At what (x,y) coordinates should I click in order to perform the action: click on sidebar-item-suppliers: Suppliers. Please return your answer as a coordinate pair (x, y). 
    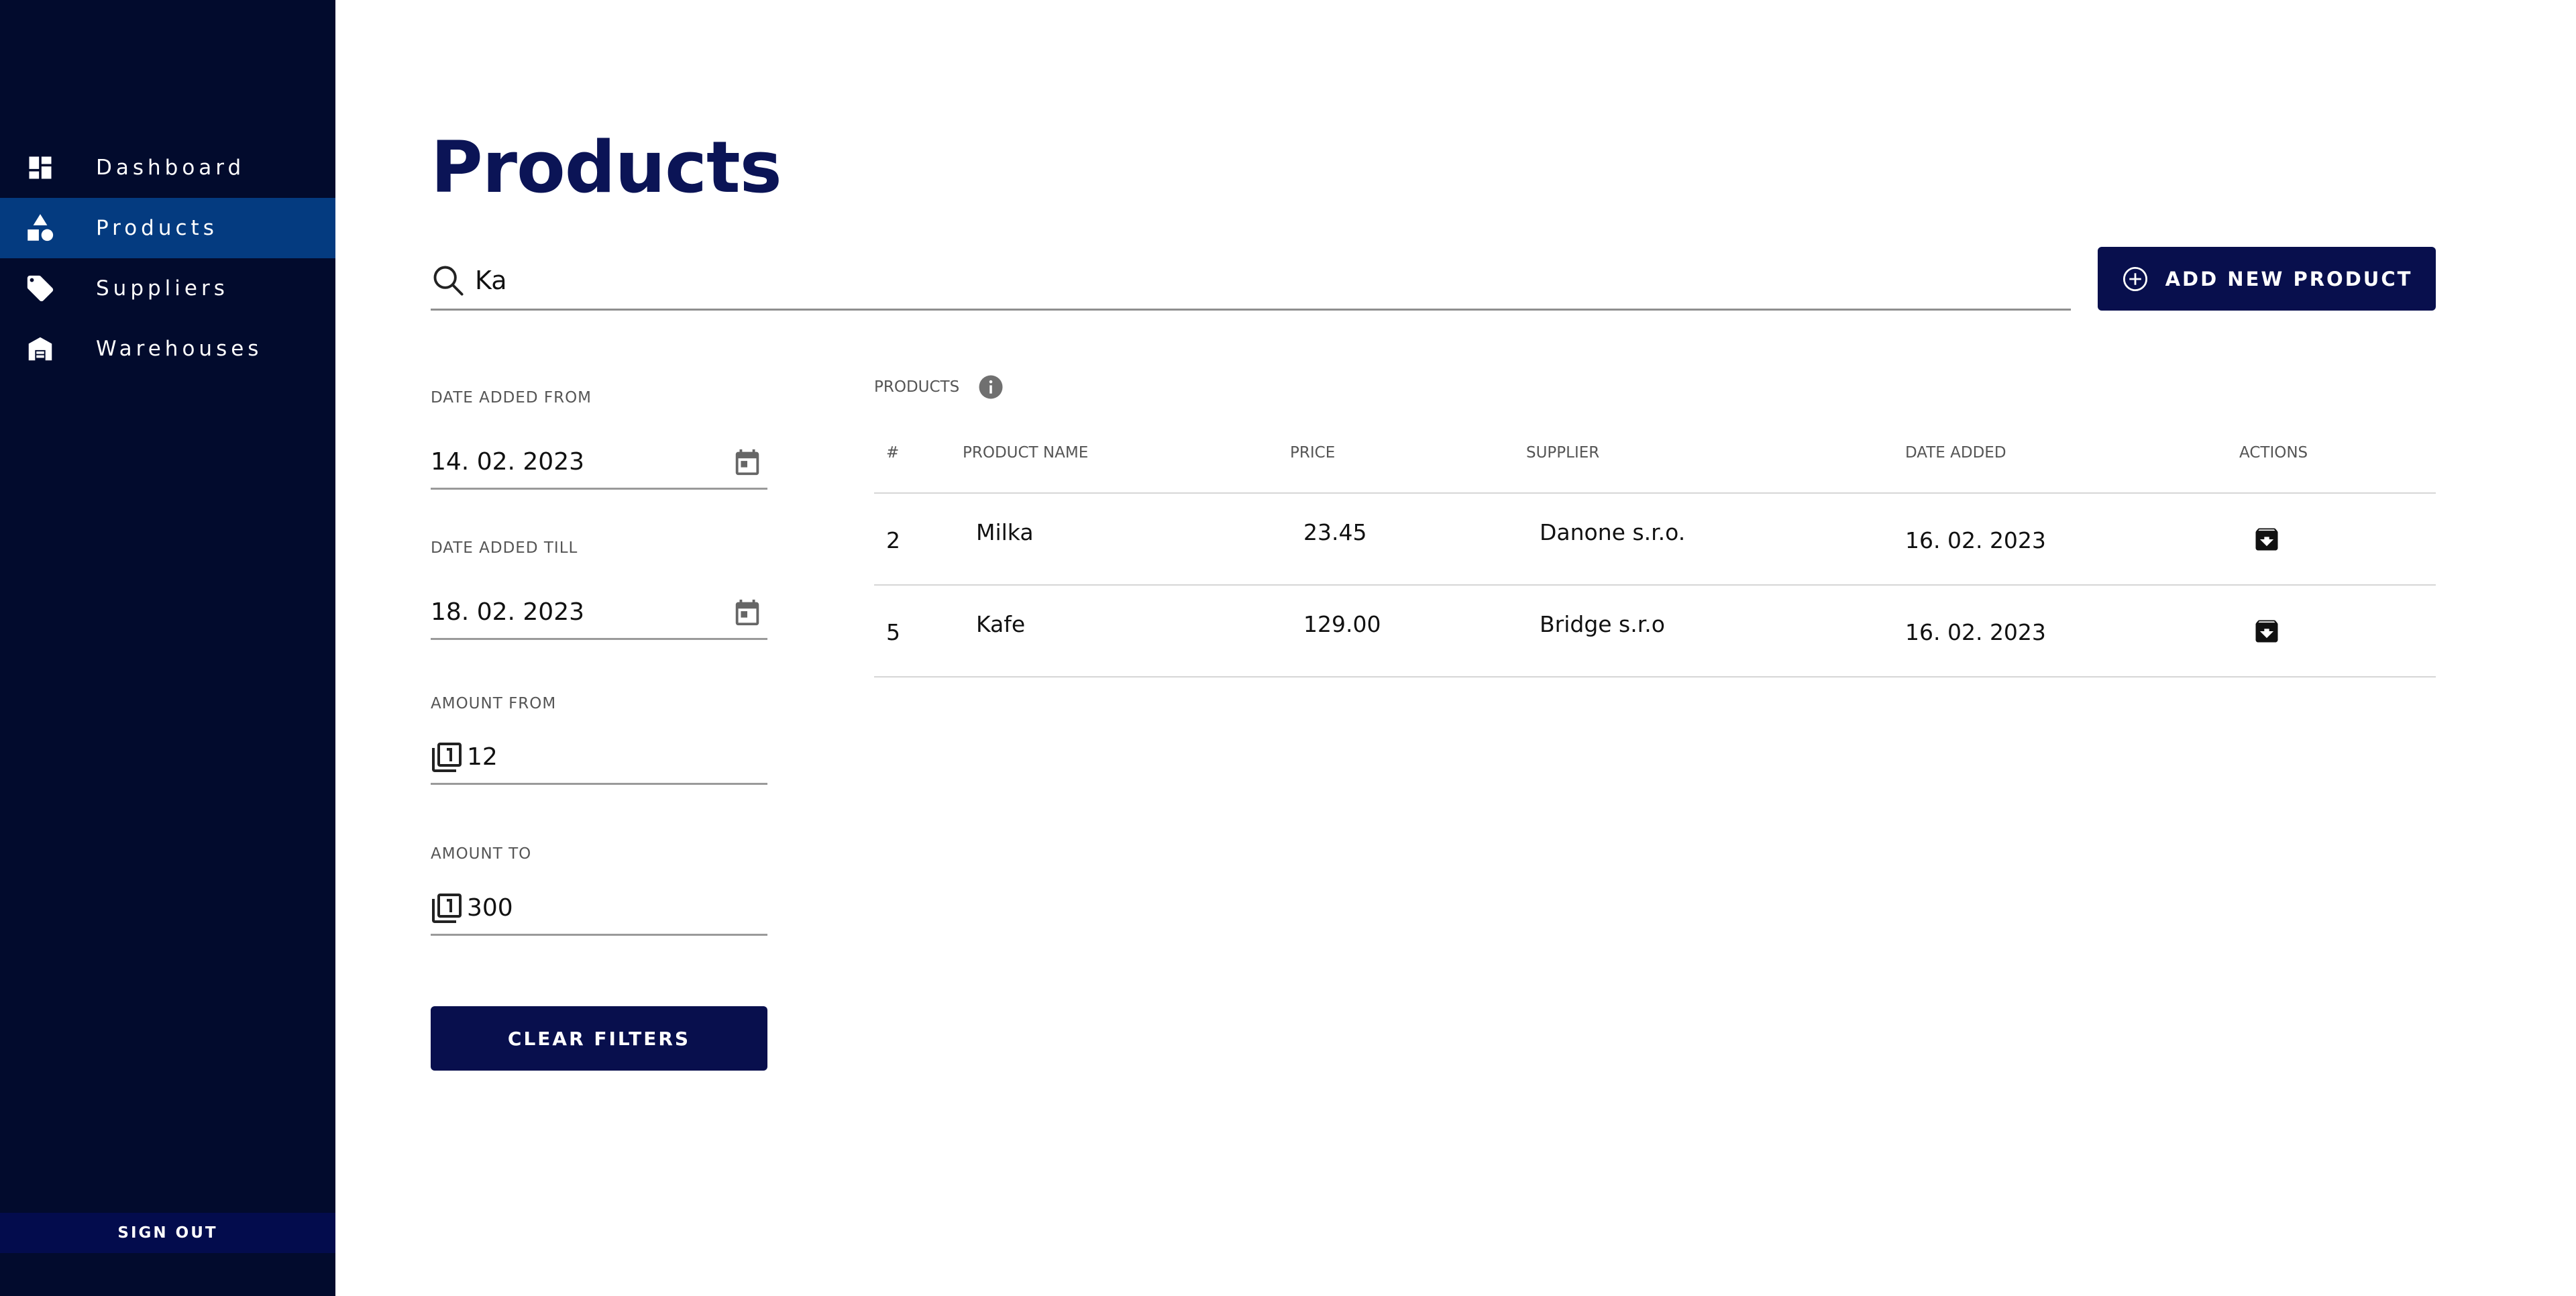
    Looking at the image, I should click on (167, 288).